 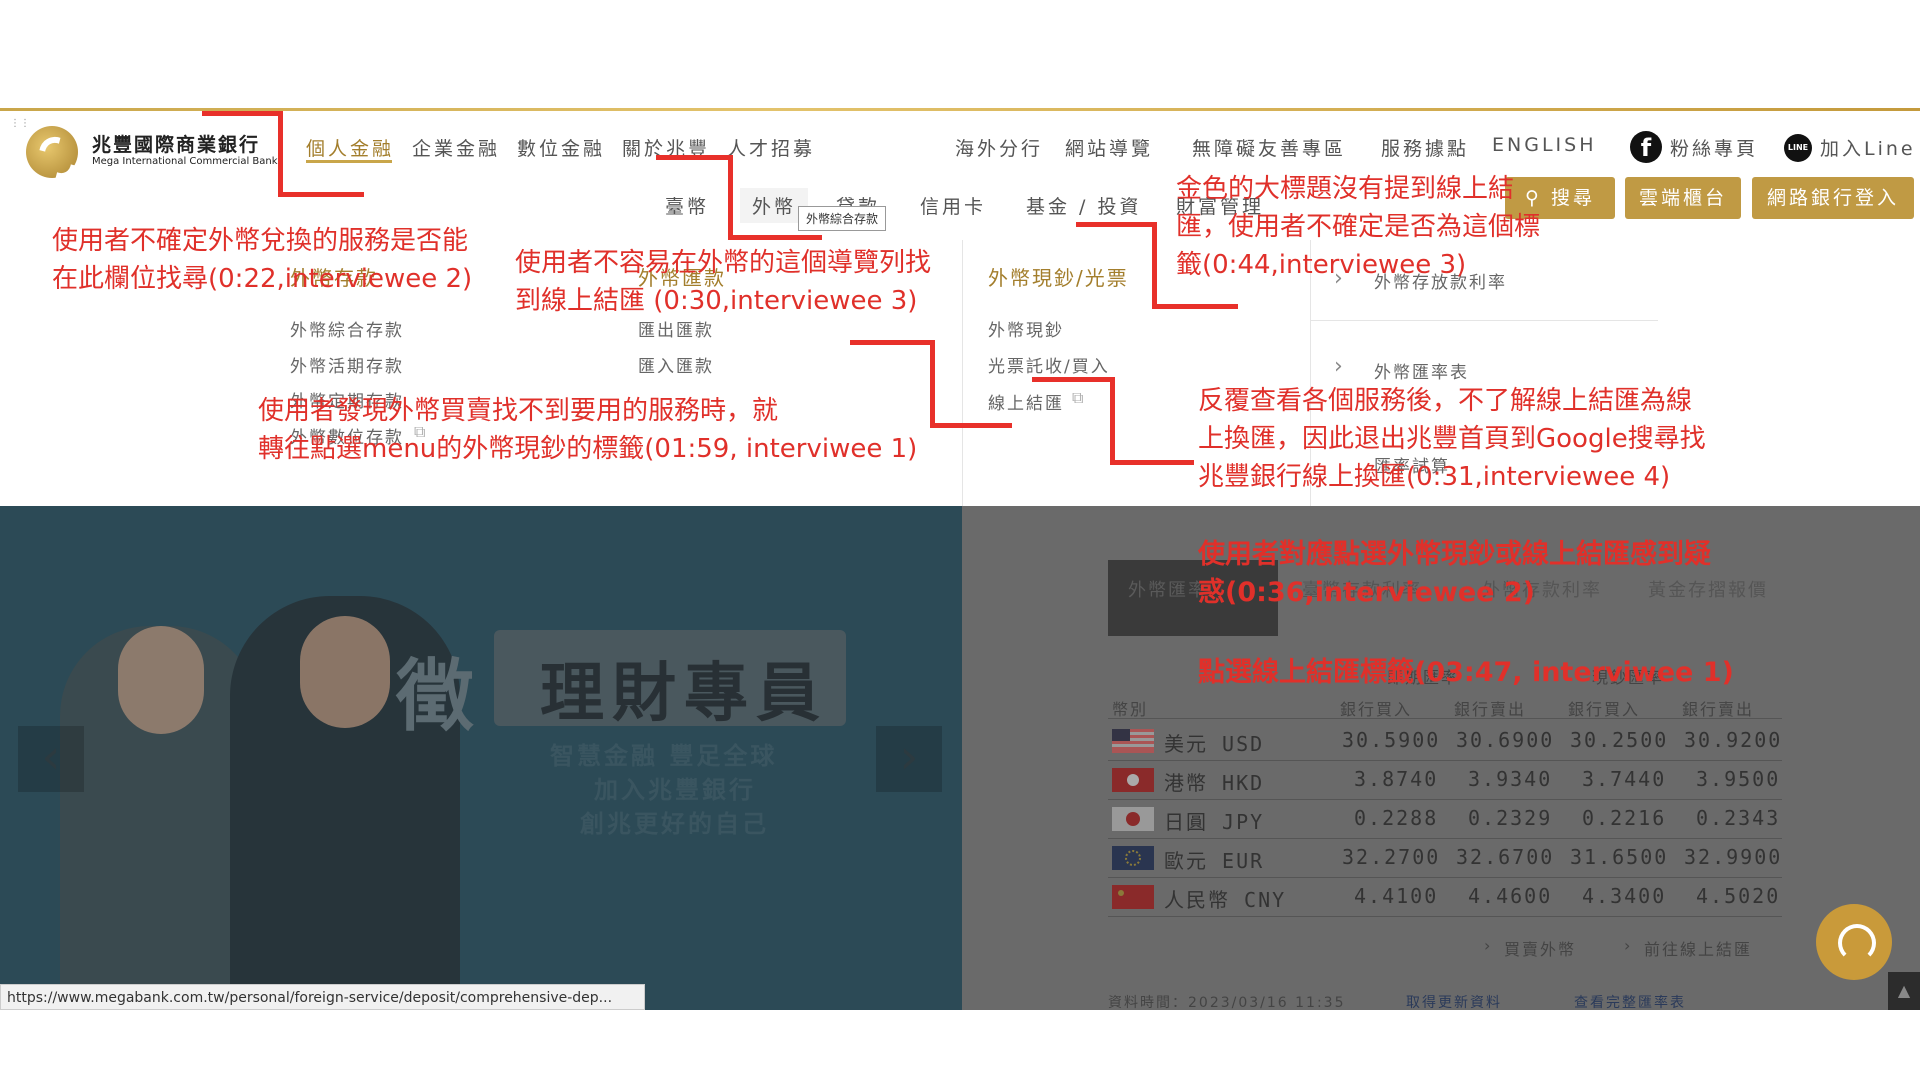 What do you see at coordinates (185, 161) in the screenshot?
I see `logo-en-text: Mega International Commercial Bank` at bounding box center [185, 161].